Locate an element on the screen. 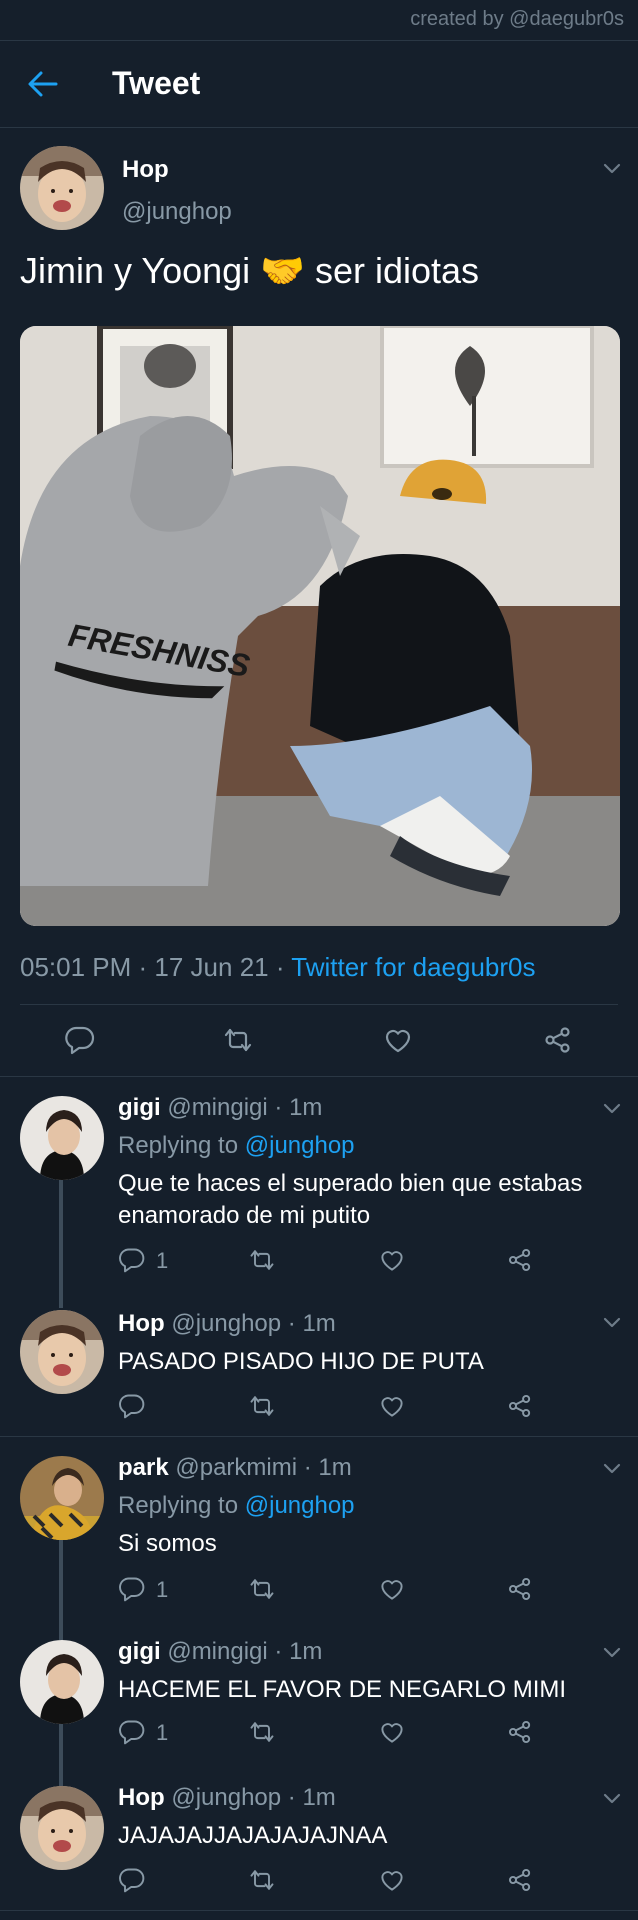  reply-text: JAJAJAJJAJAJAJAJNAA is located at coordinates (253, 1835).